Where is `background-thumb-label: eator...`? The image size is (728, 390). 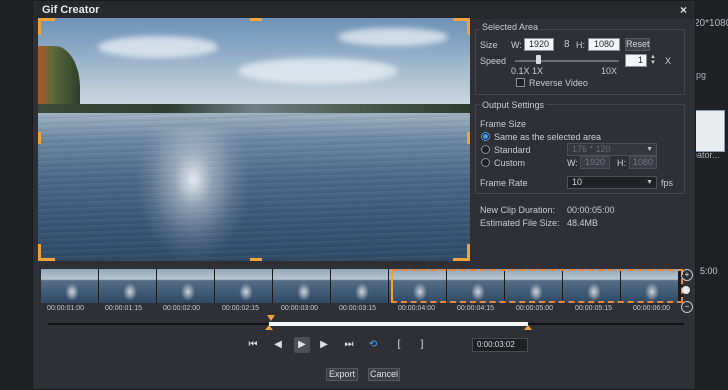
background-thumb-label: eator... is located at coordinates (706, 155).